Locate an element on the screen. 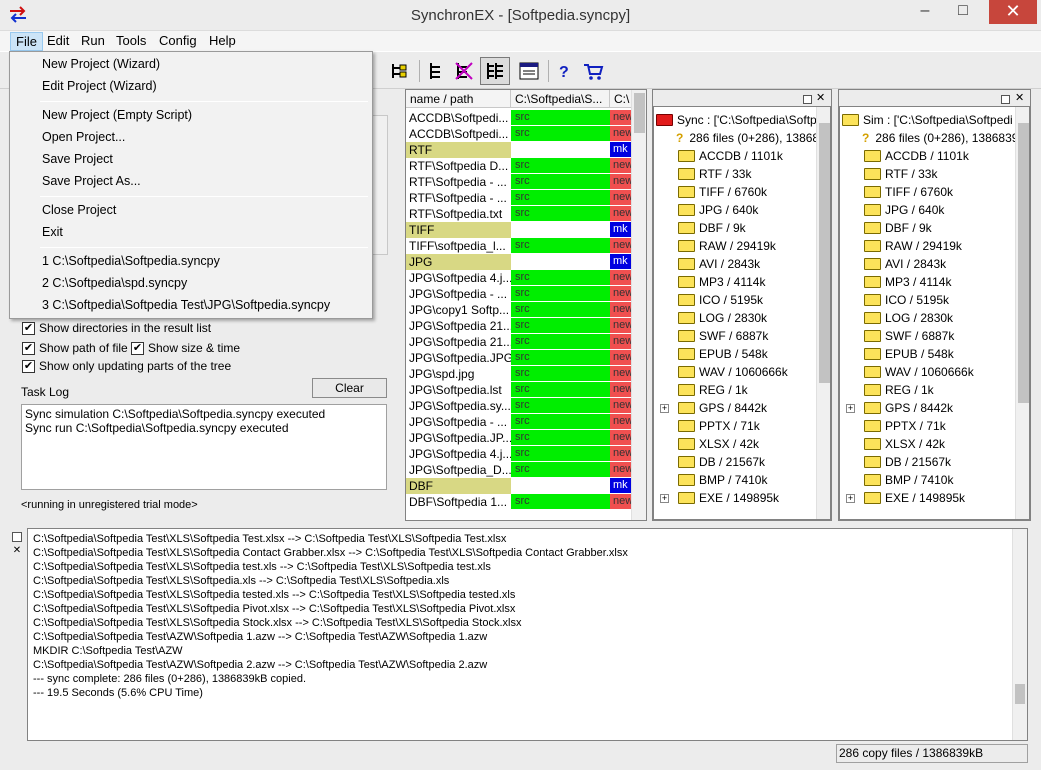 This screenshot has width=1041, height=770. sync-tree-item: DB / 21567k is located at coordinates (712, 462).